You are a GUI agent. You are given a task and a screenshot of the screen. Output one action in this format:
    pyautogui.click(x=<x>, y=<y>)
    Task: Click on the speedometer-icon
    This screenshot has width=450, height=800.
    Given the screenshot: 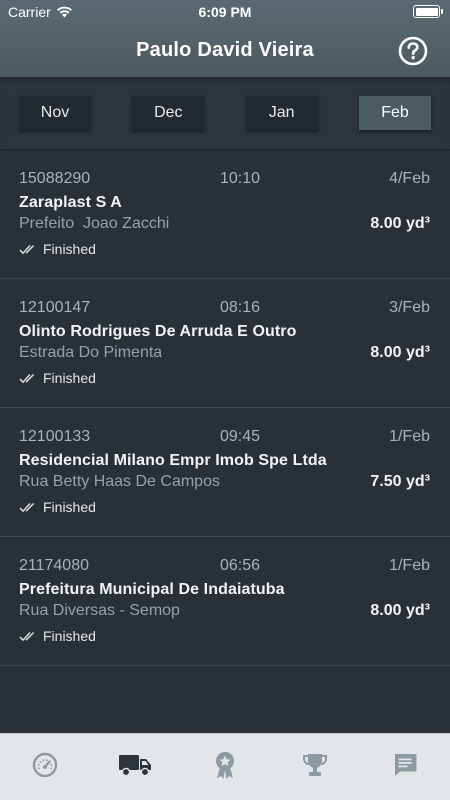 What is the action you would take?
    pyautogui.click(x=45, y=765)
    